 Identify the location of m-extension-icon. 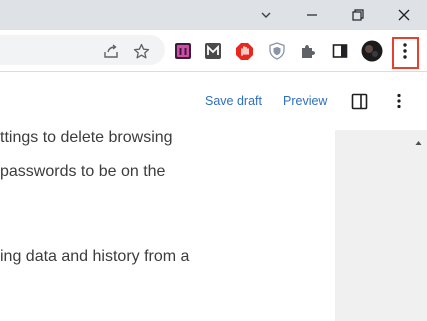
(213, 51).